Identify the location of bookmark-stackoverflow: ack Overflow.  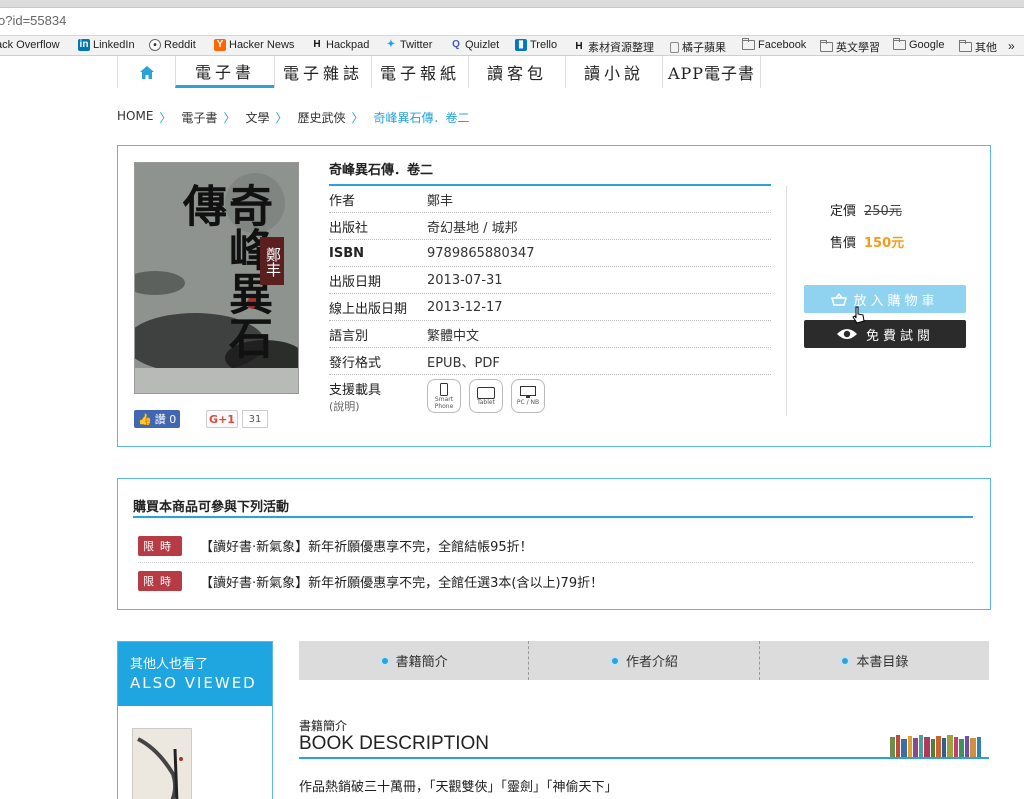
(30, 45).